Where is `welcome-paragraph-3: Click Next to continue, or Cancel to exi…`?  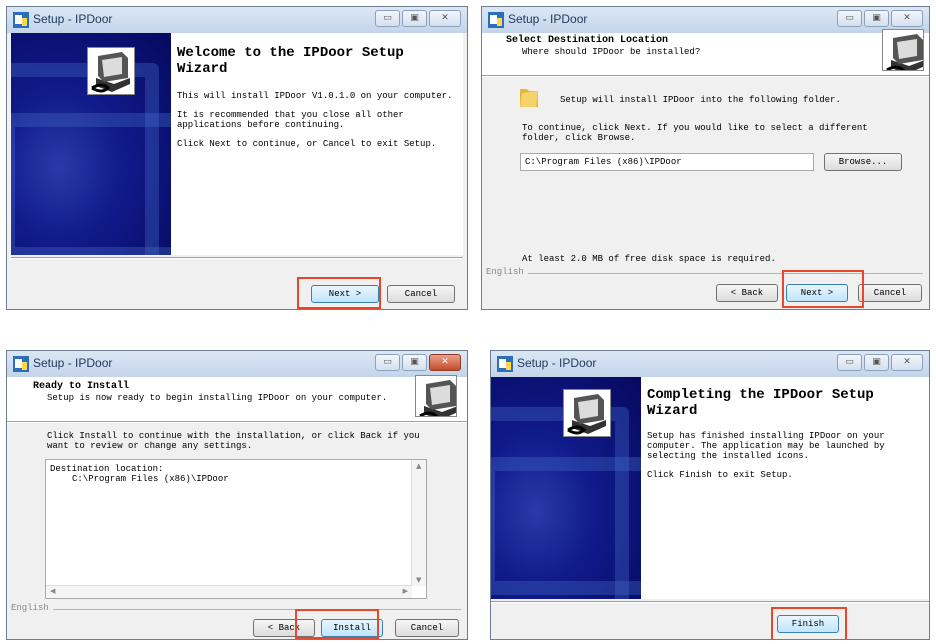
welcome-paragraph-3: Click Next to continue, or Cancel to exi… is located at coordinates (307, 144).